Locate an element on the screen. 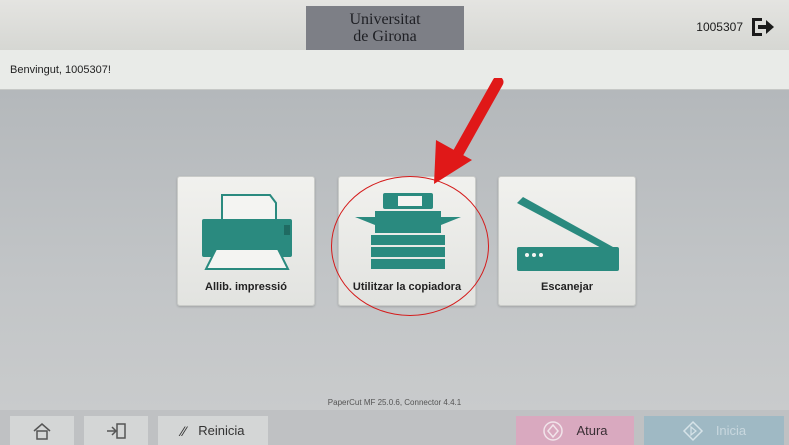 The height and width of the screenshot is (445, 789). reset-label: Reinicia is located at coordinates (221, 430).